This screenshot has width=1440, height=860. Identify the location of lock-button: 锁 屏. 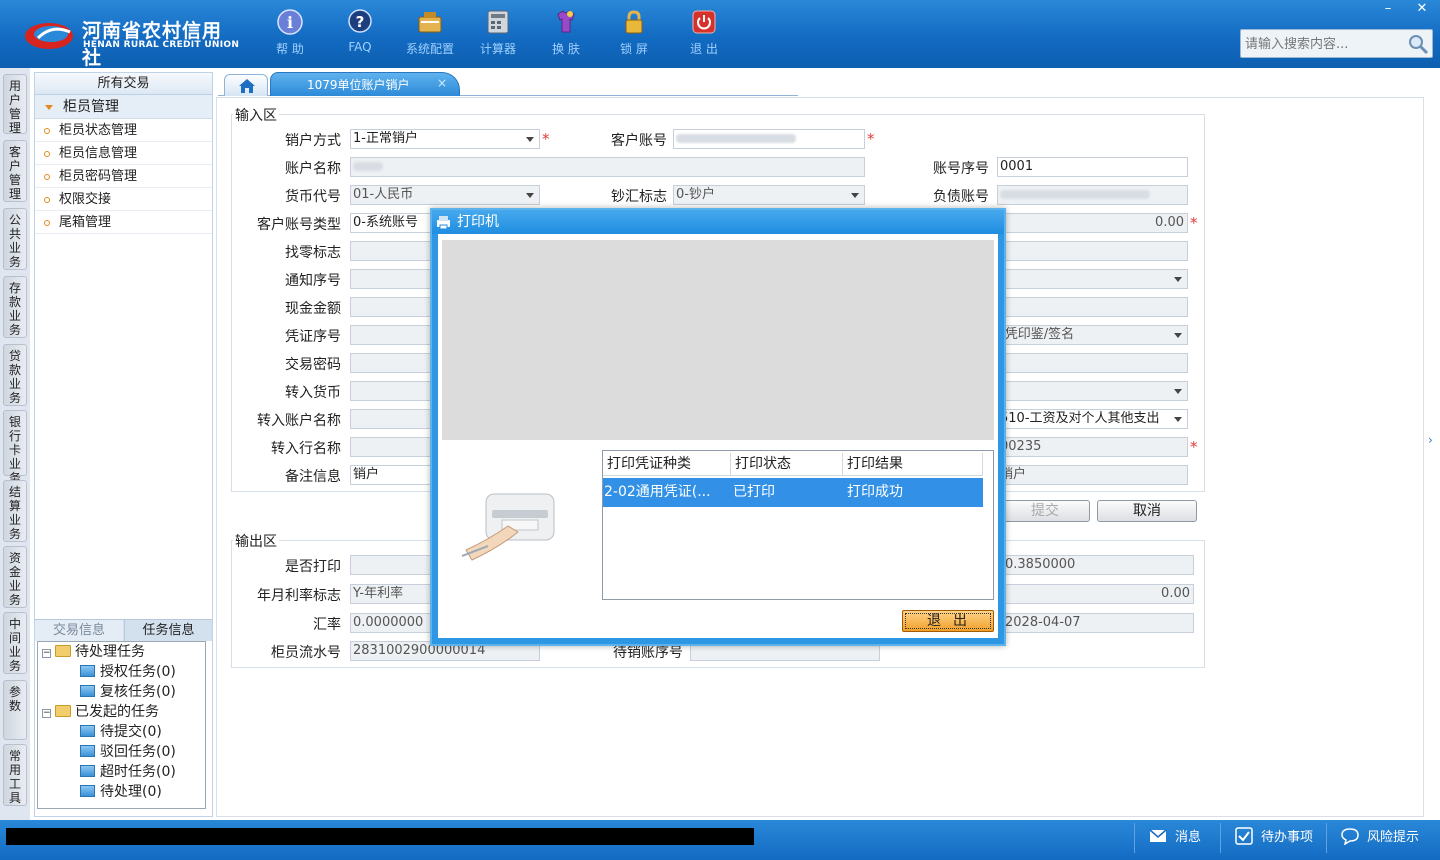
(634, 35).